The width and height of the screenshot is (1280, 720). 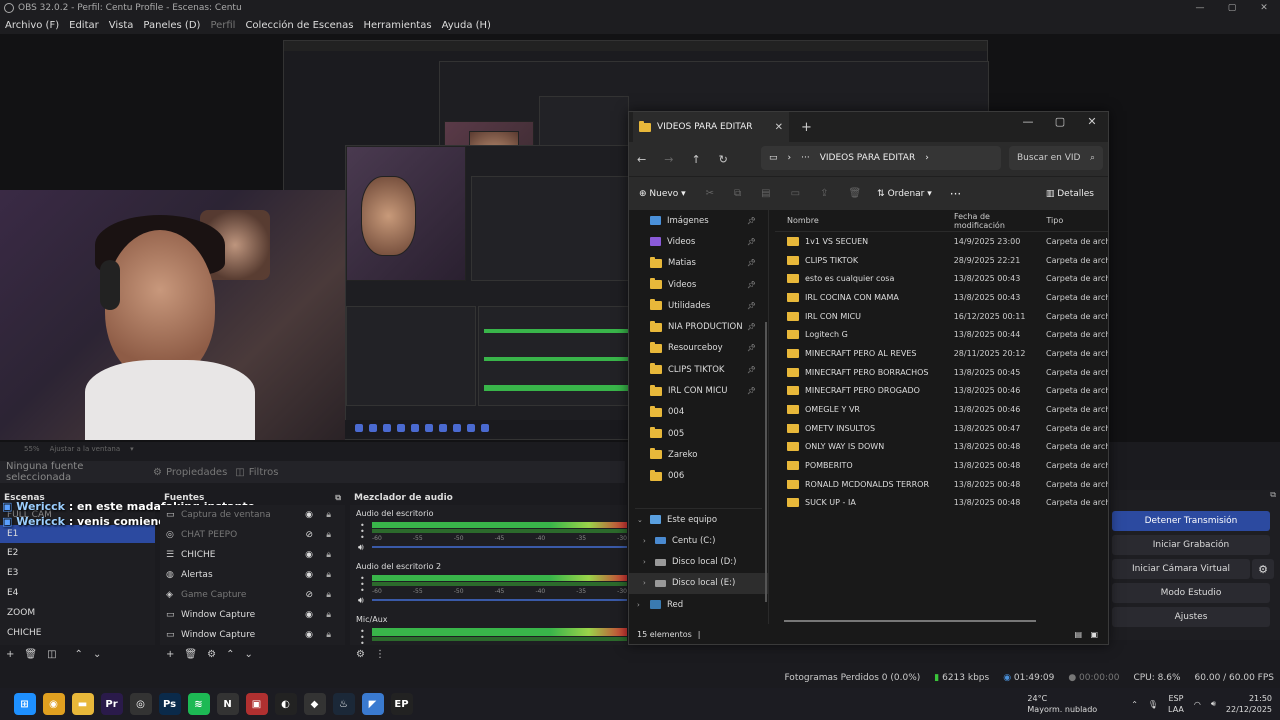 I want to click on horizontal-scrollbar, so click(x=910, y=621).